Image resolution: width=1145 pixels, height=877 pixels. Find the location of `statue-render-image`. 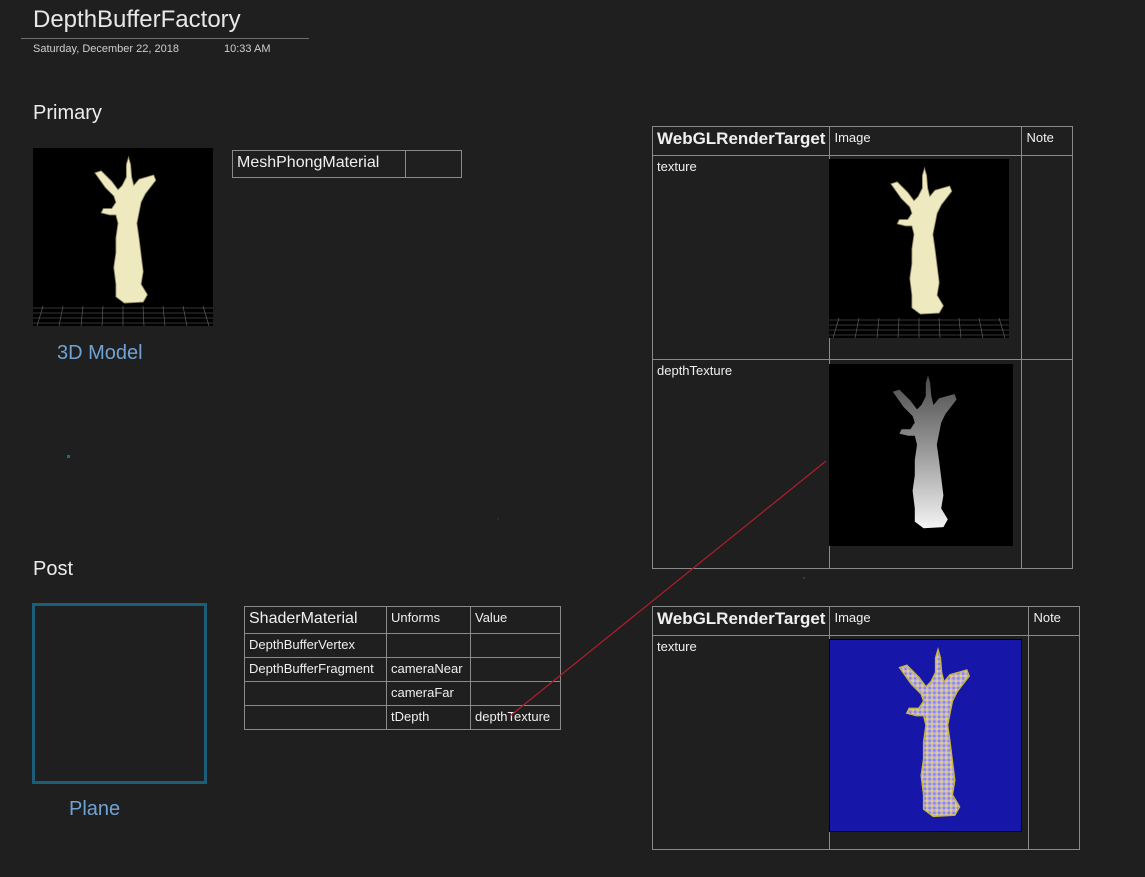

statue-render-image is located at coordinates (919, 248).